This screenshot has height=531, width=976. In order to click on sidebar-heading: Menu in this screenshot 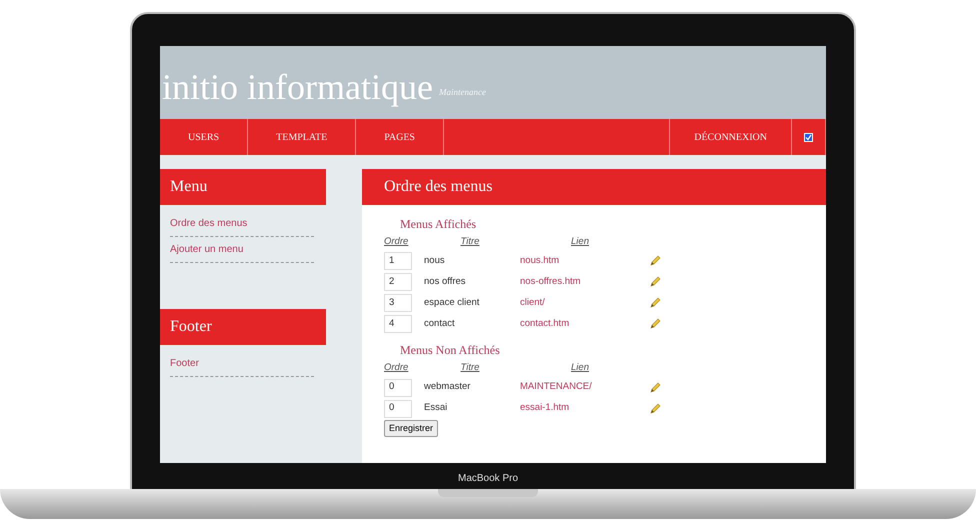, I will do `click(243, 187)`.